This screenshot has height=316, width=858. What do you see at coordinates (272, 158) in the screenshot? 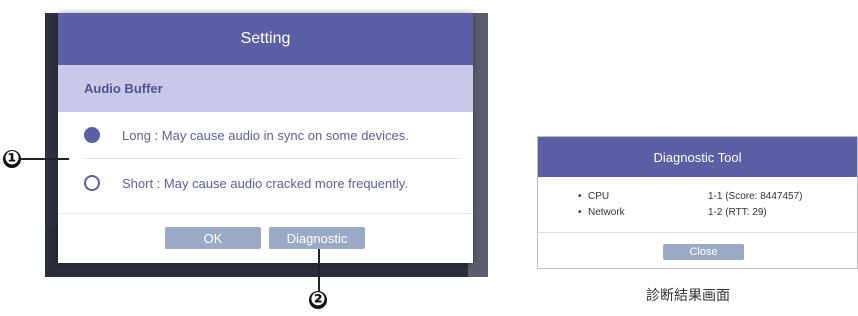
I see `divider` at bounding box center [272, 158].